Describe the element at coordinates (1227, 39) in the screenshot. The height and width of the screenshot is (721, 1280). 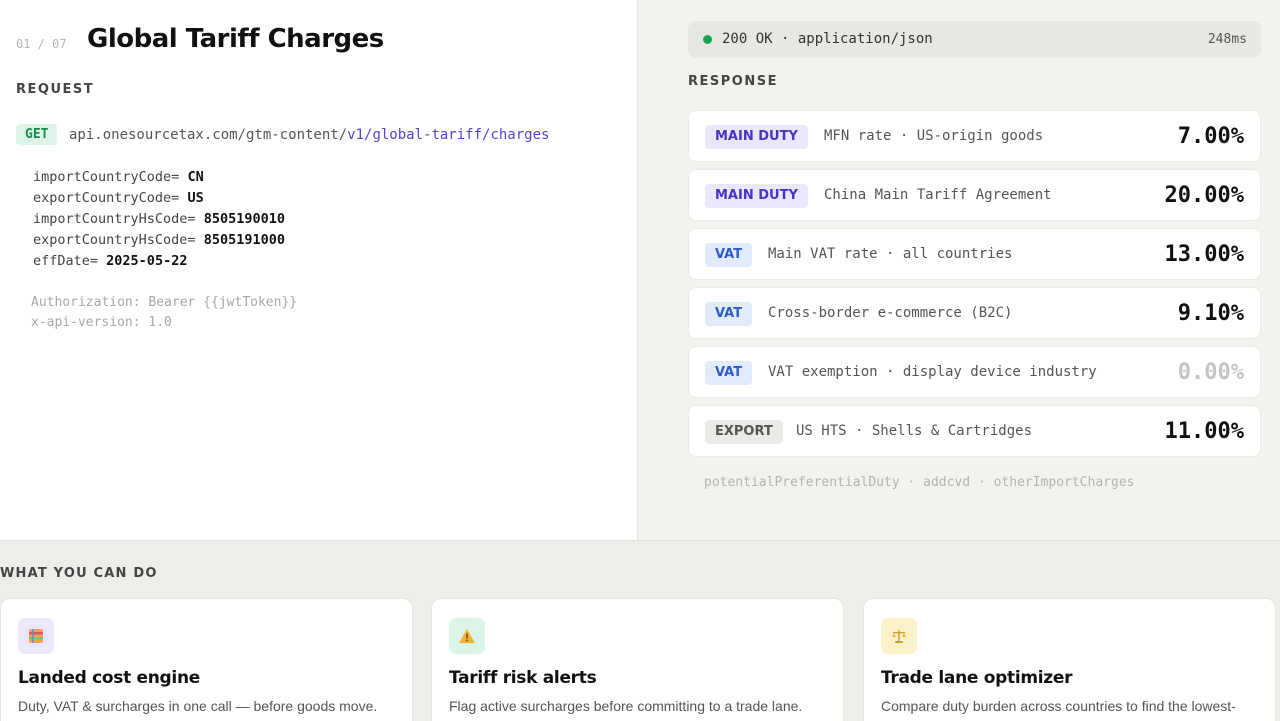
I see `response-time: 248ms` at that location.